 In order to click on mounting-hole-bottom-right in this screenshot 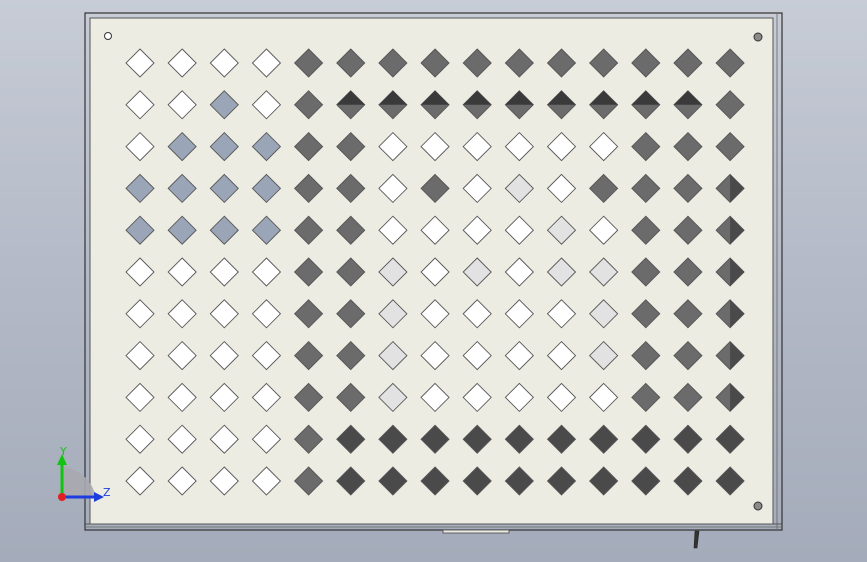, I will do `click(758, 506)`.